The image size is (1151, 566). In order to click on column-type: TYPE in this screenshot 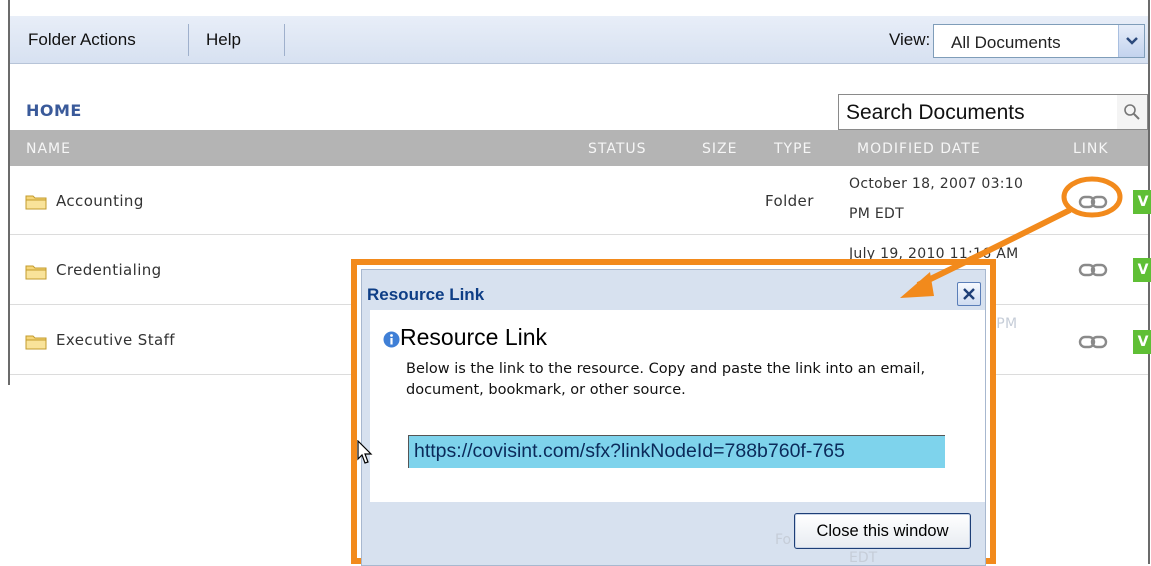, I will do `click(793, 149)`.